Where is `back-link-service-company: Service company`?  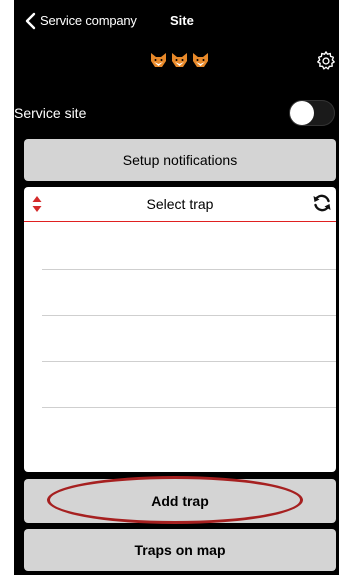 back-link-service-company: Service company is located at coordinates (88, 20).